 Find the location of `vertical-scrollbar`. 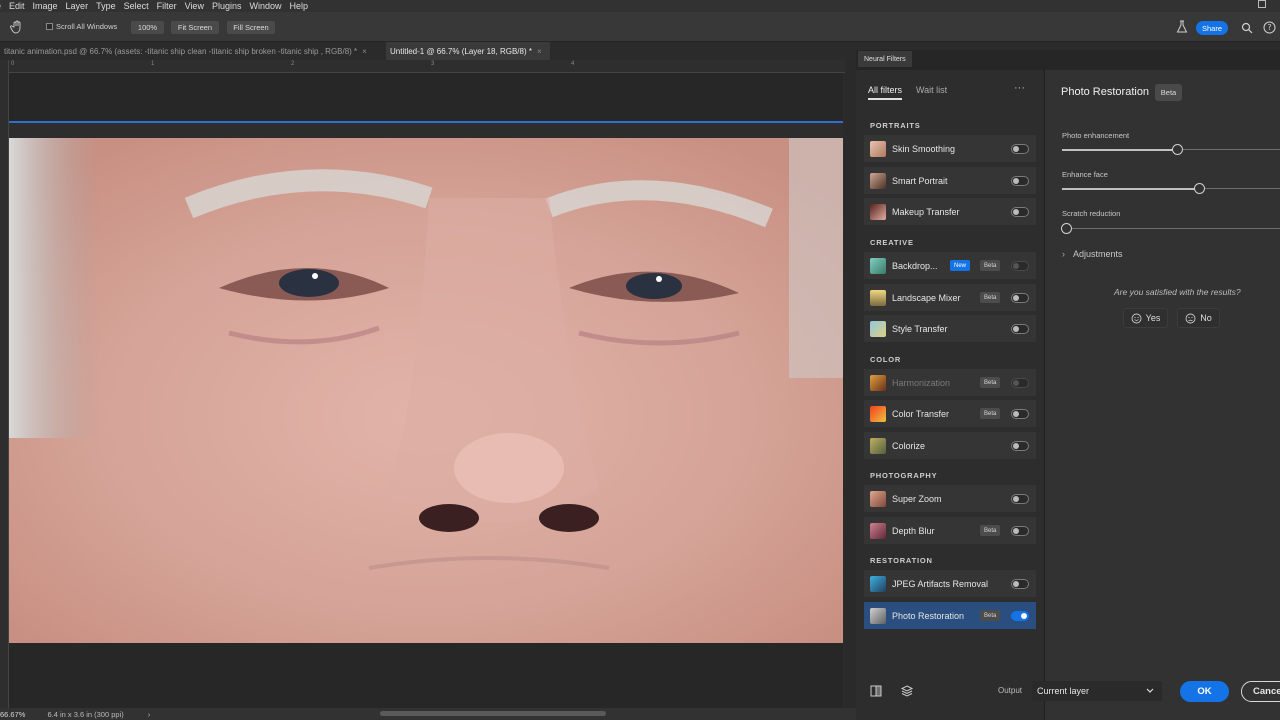

vertical-scrollbar is located at coordinates (850, 384).